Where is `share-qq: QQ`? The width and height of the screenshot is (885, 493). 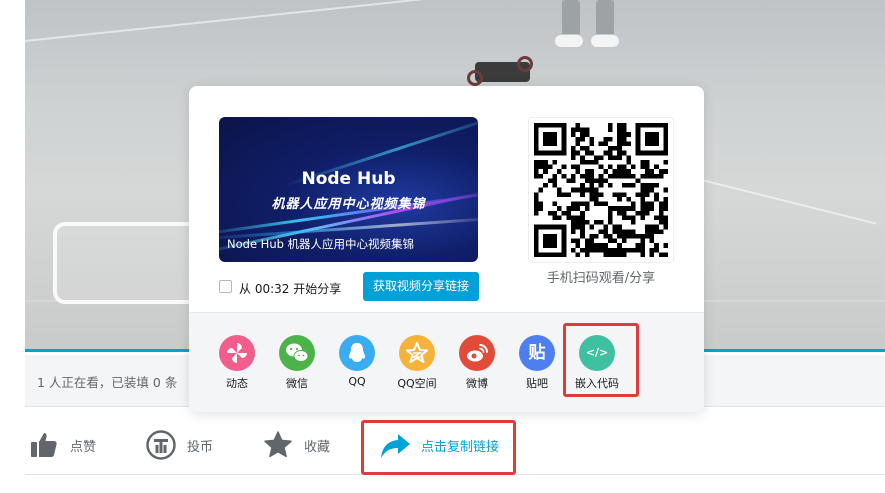 share-qq: QQ is located at coordinates (357, 361).